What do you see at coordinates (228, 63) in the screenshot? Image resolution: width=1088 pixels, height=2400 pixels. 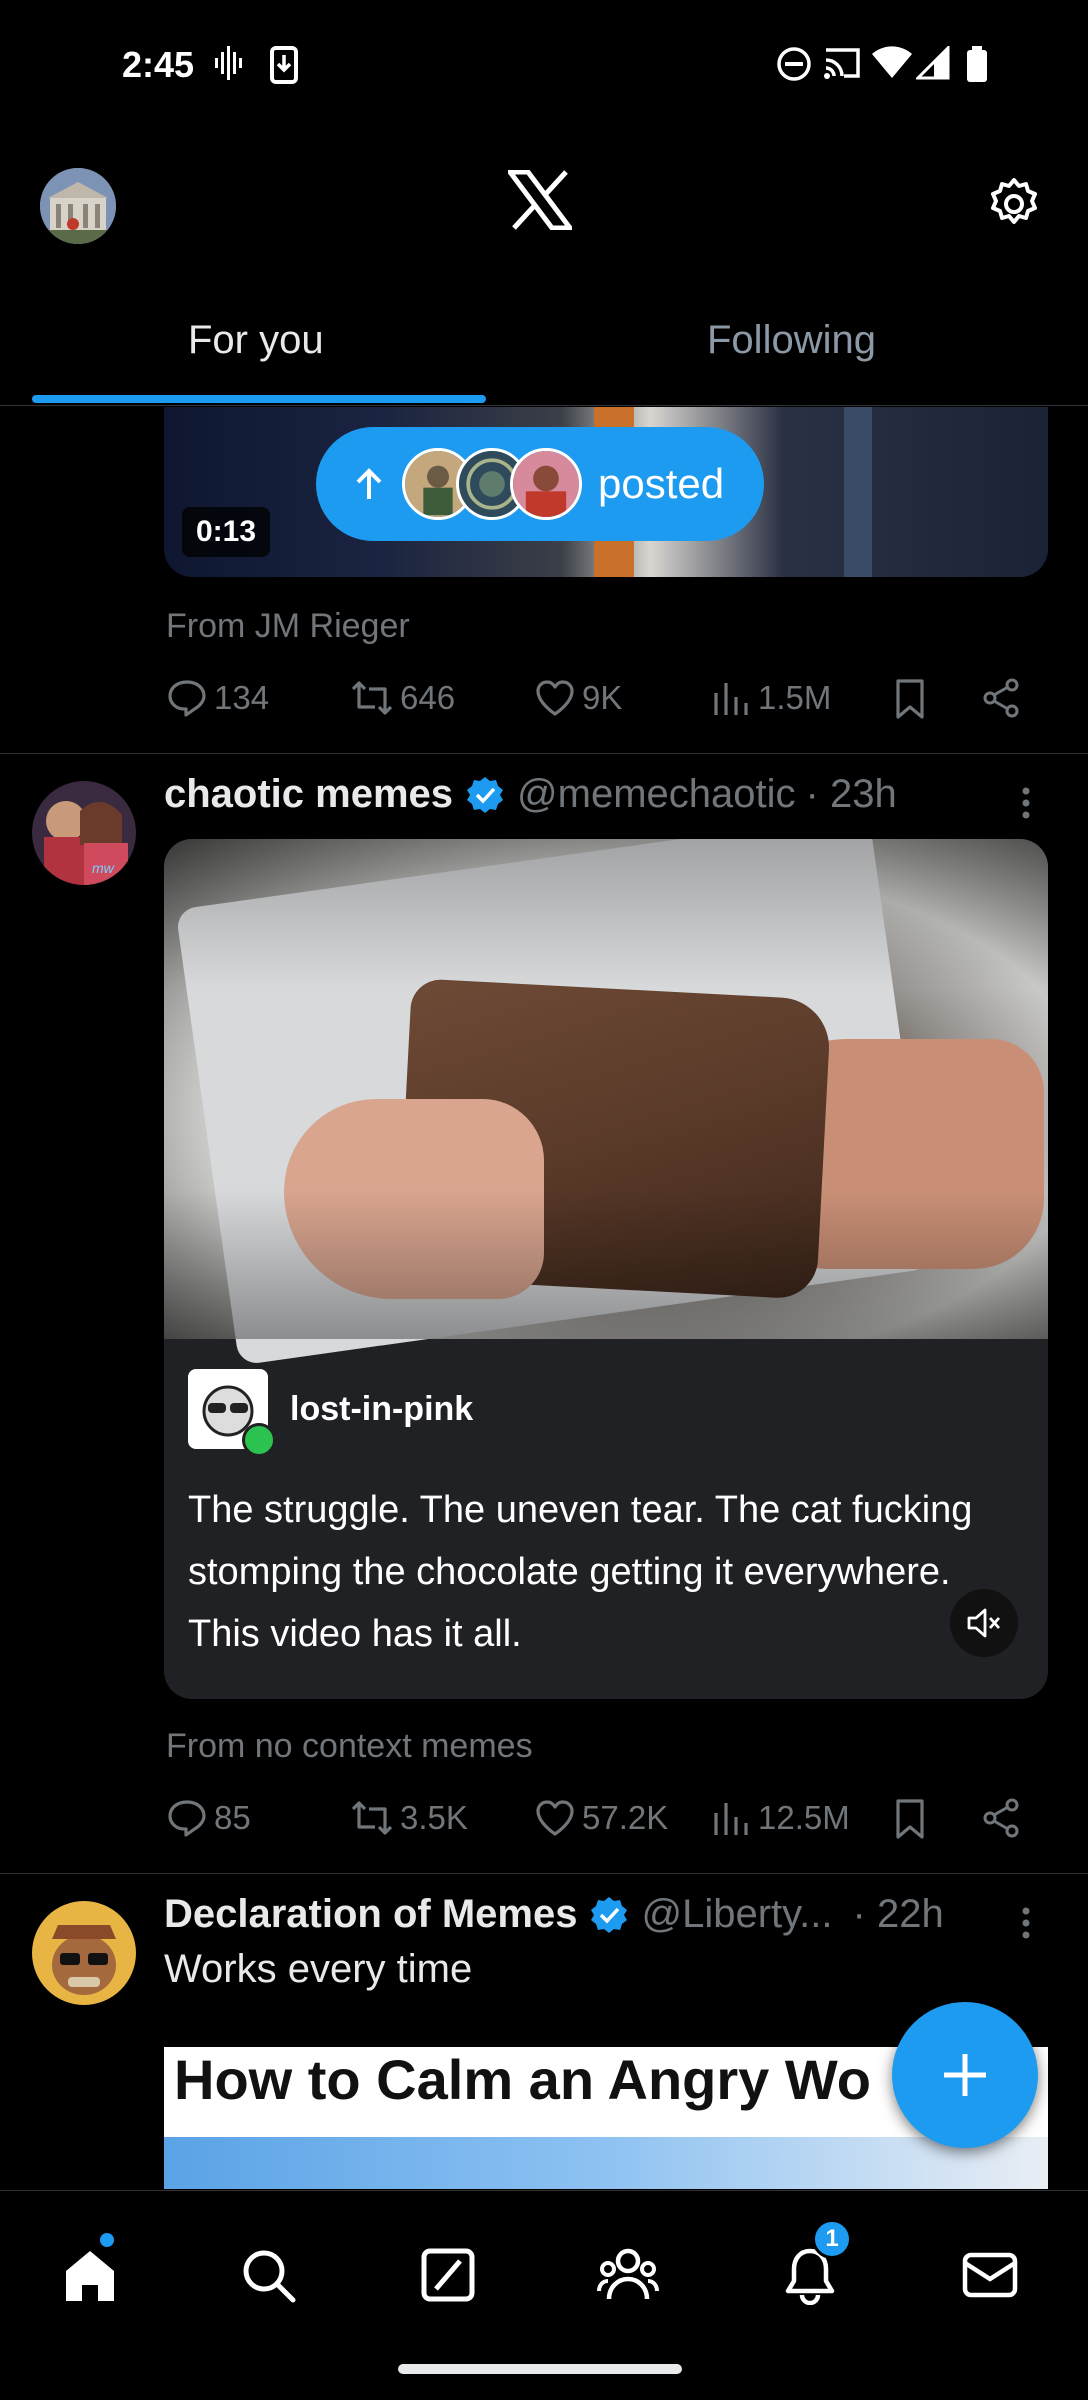 I see `voice-wave-icon` at bounding box center [228, 63].